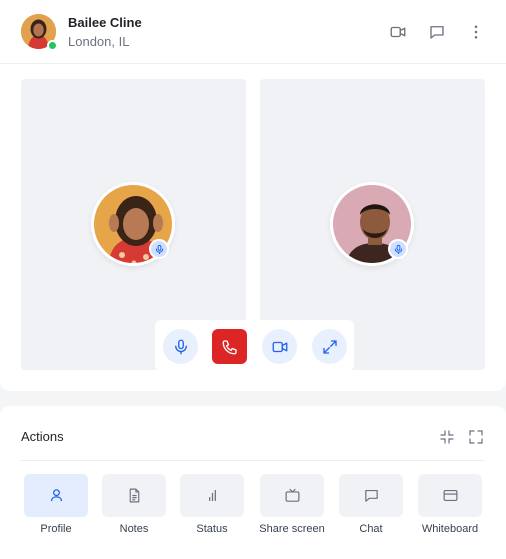  What do you see at coordinates (450, 529) in the screenshot?
I see `action-label: Whiteboard` at bounding box center [450, 529].